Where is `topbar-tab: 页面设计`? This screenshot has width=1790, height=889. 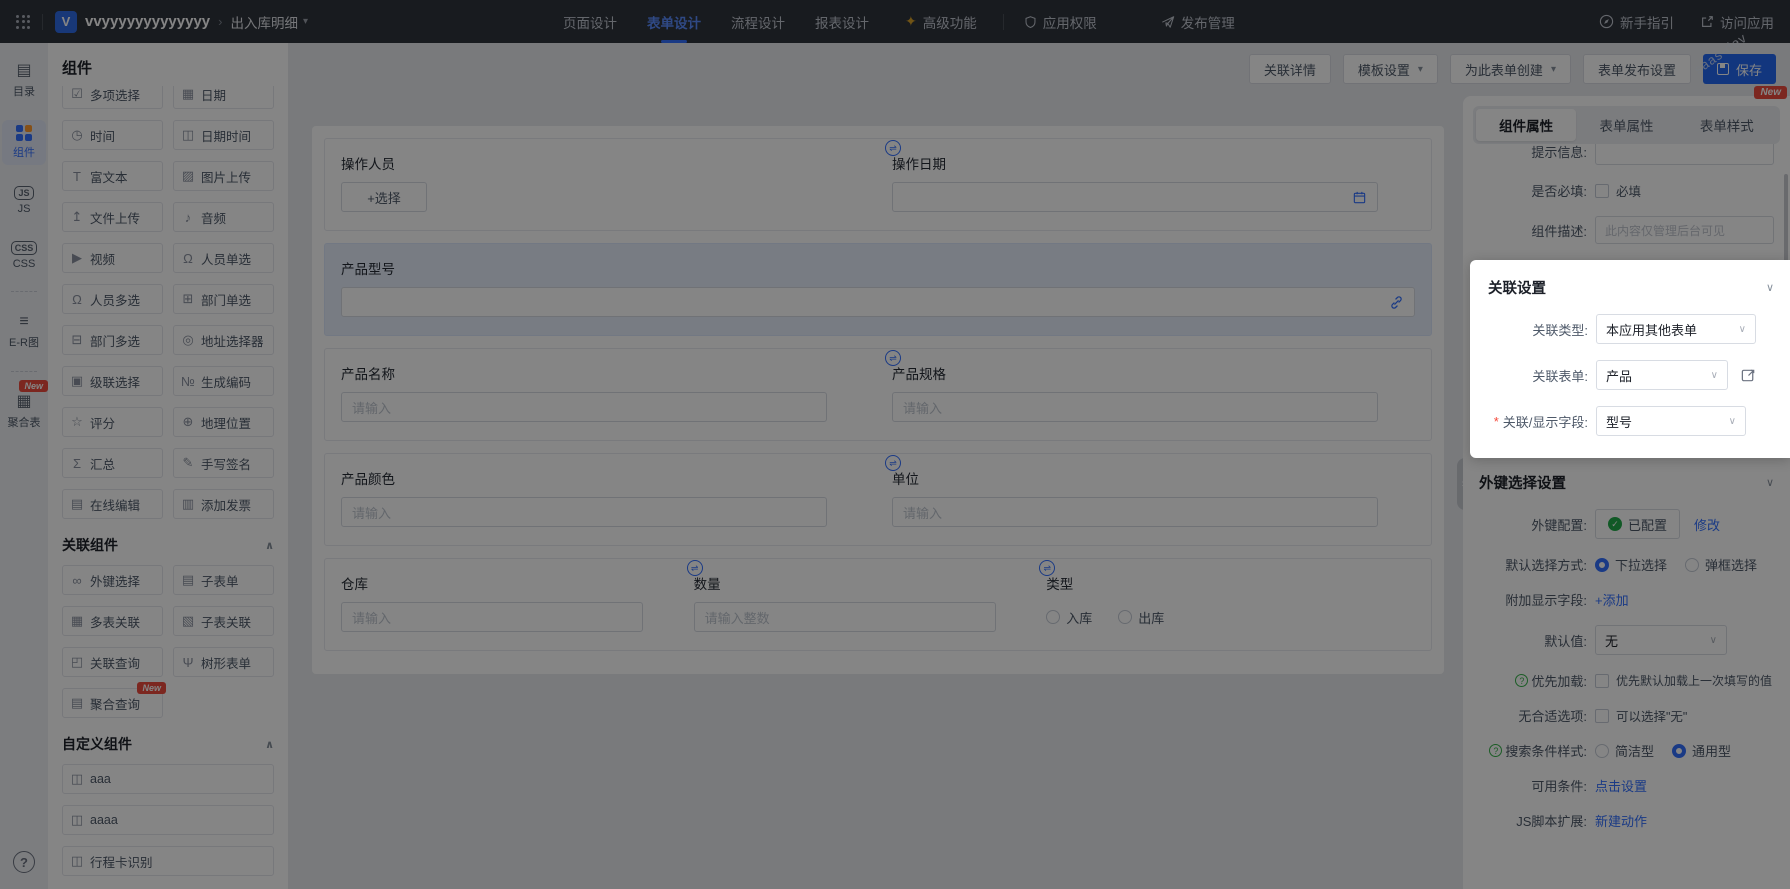 topbar-tab: 页面设计 is located at coordinates (590, 21).